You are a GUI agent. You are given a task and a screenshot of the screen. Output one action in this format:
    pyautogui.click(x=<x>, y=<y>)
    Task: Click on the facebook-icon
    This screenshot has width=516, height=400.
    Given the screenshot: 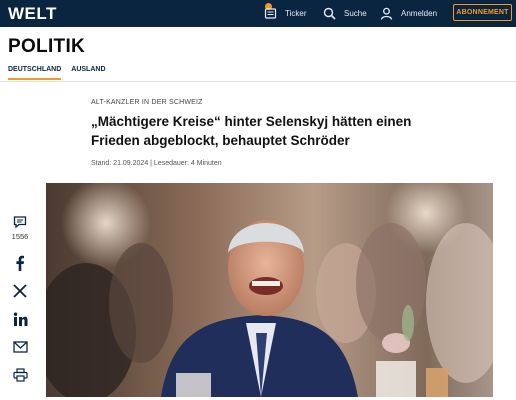 What is the action you would take?
    pyautogui.click(x=20, y=263)
    